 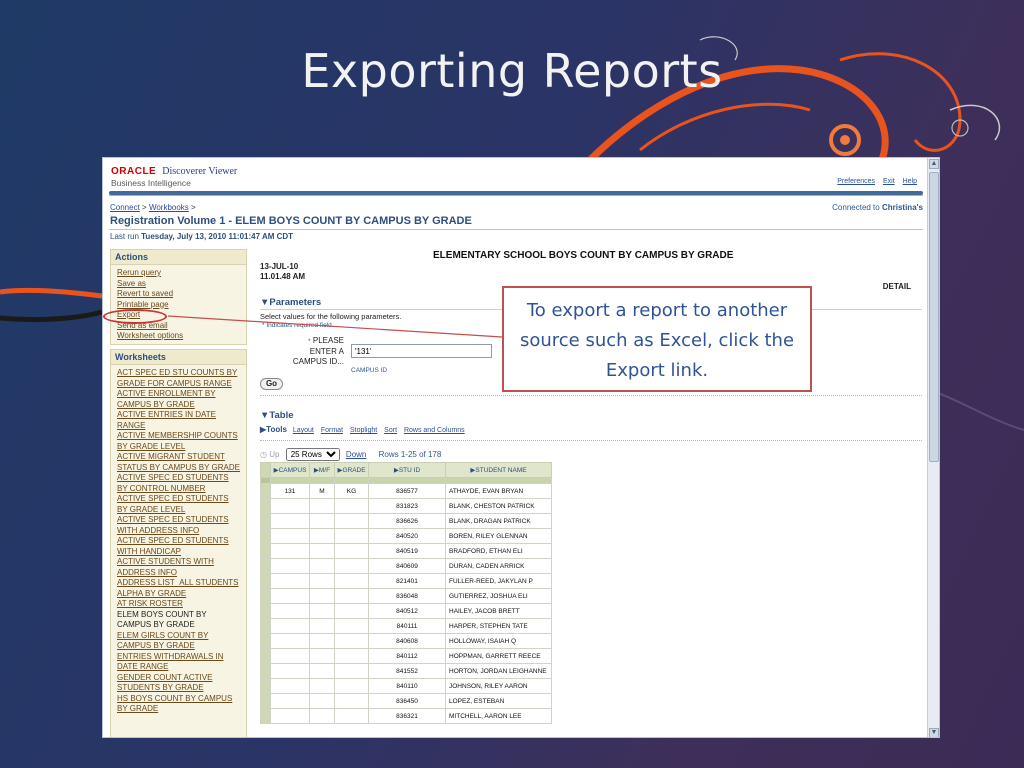 I want to click on worksheet-link: ADDRESS LIST_ALL STUDENTS ALPHA BY GRADE, so click(x=178, y=588).